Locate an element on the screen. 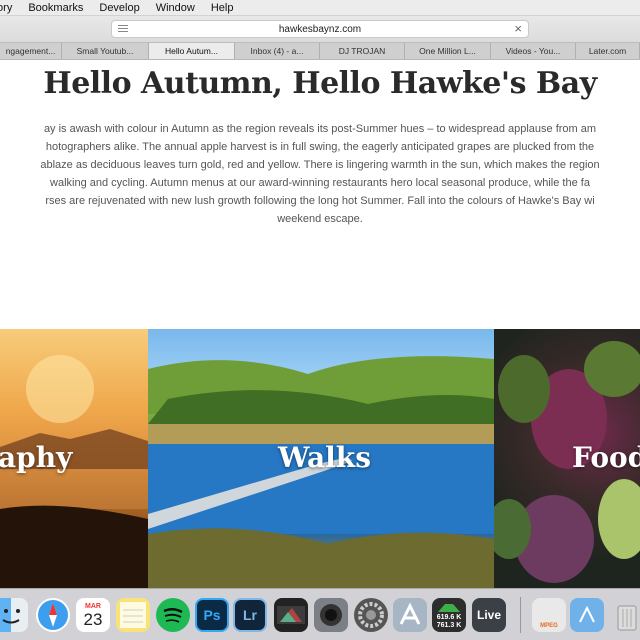  intro-line: weekend escape. is located at coordinates (320, 219).